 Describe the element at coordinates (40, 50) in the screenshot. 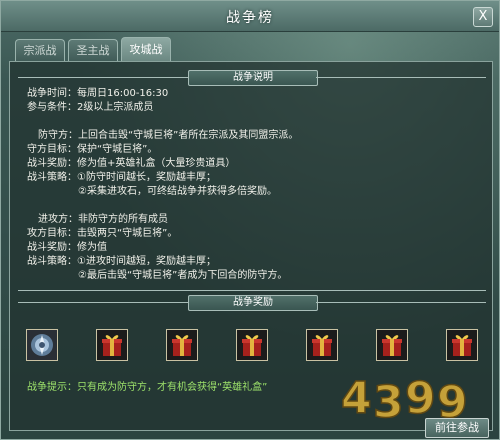

I see `tab-sect-war: 宗派战` at that location.